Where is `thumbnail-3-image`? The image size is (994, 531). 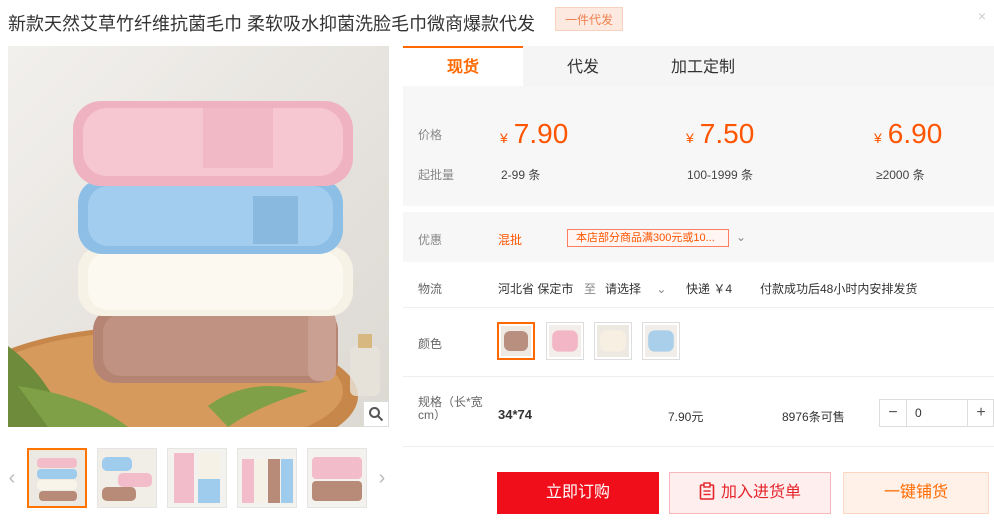 thumbnail-3-image is located at coordinates (197, 478).